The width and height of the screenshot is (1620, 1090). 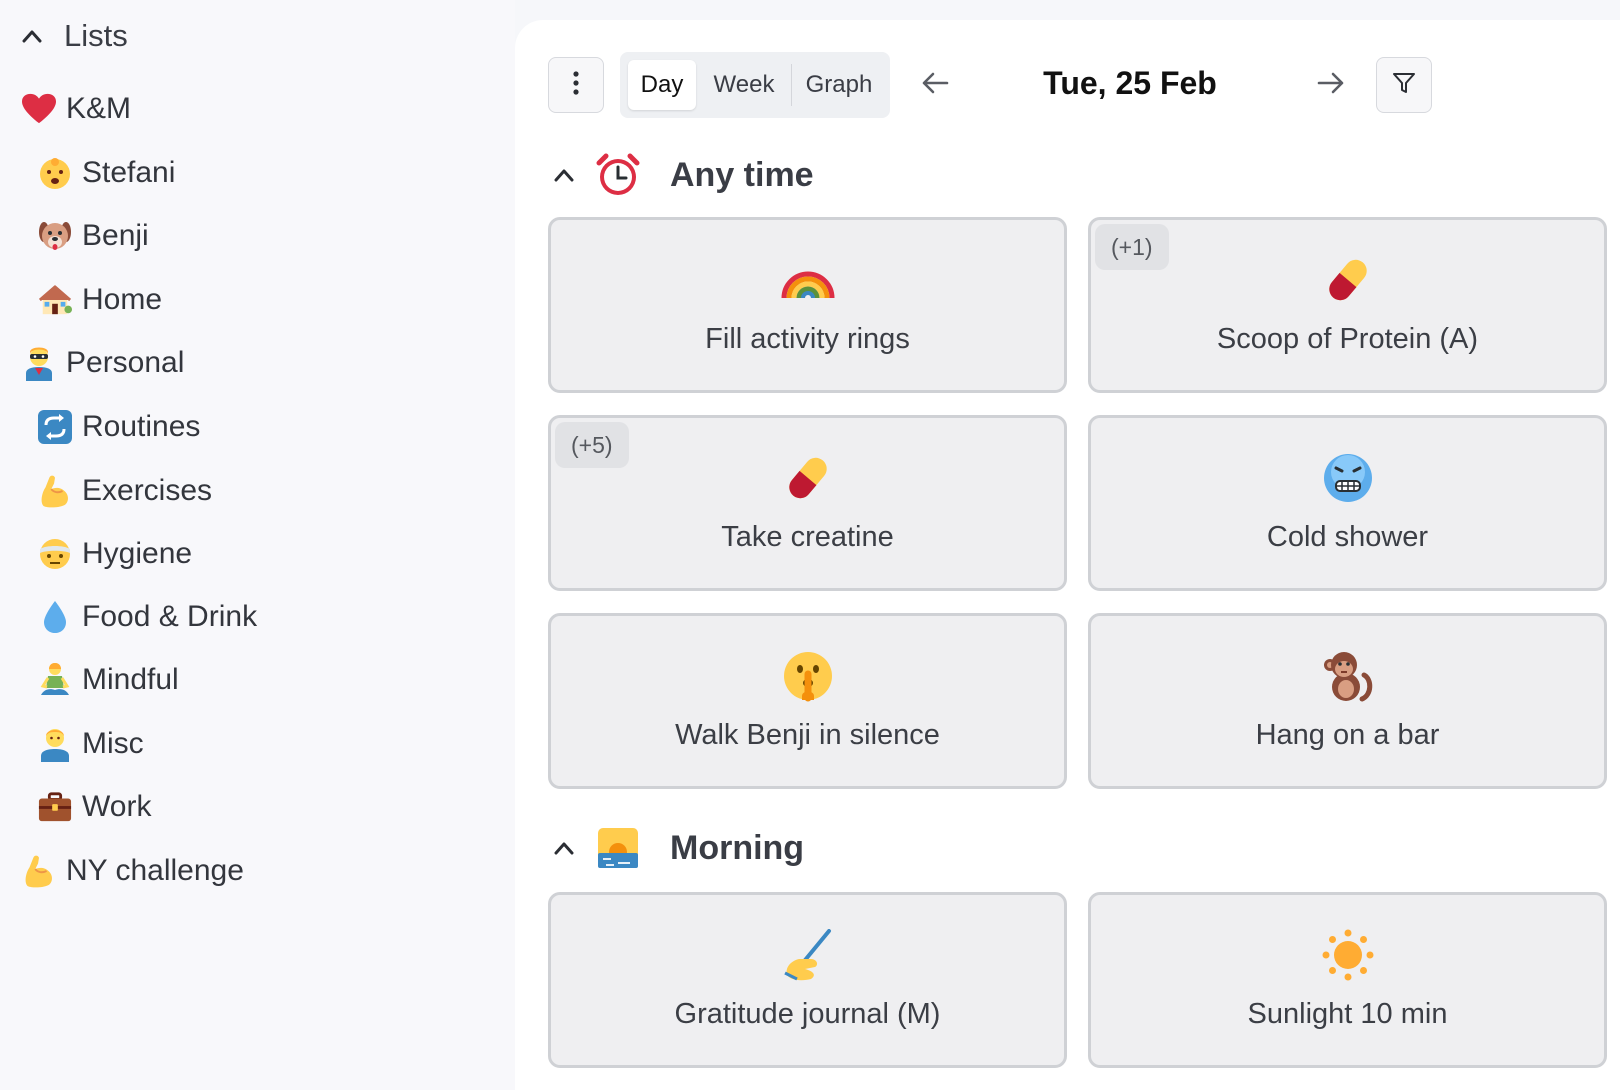 What do you see at coordinates (807, 339) in the screenshot?
I see `card-label: Fill activity rings` at bounding box center [807, 339].